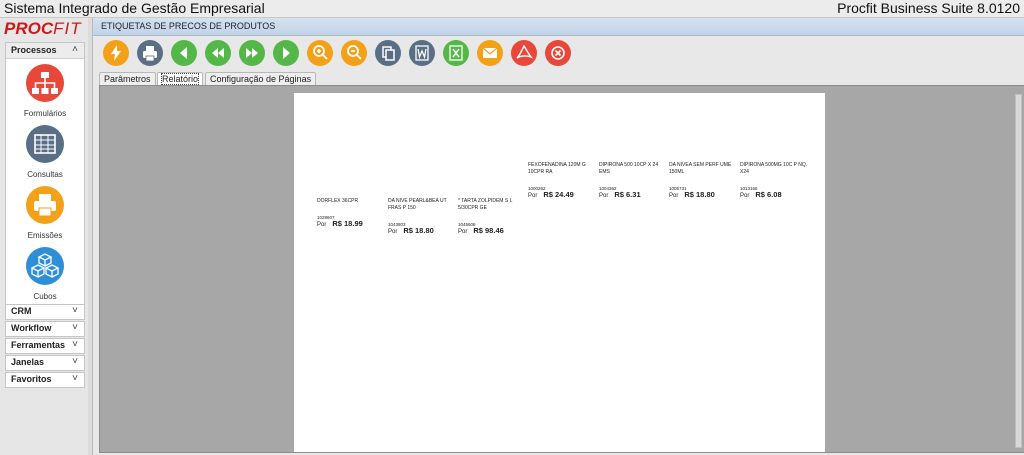  I want to click on product-name: DA NIVE PEARL&BEA UT FRAS P 150, so click(417, 204).